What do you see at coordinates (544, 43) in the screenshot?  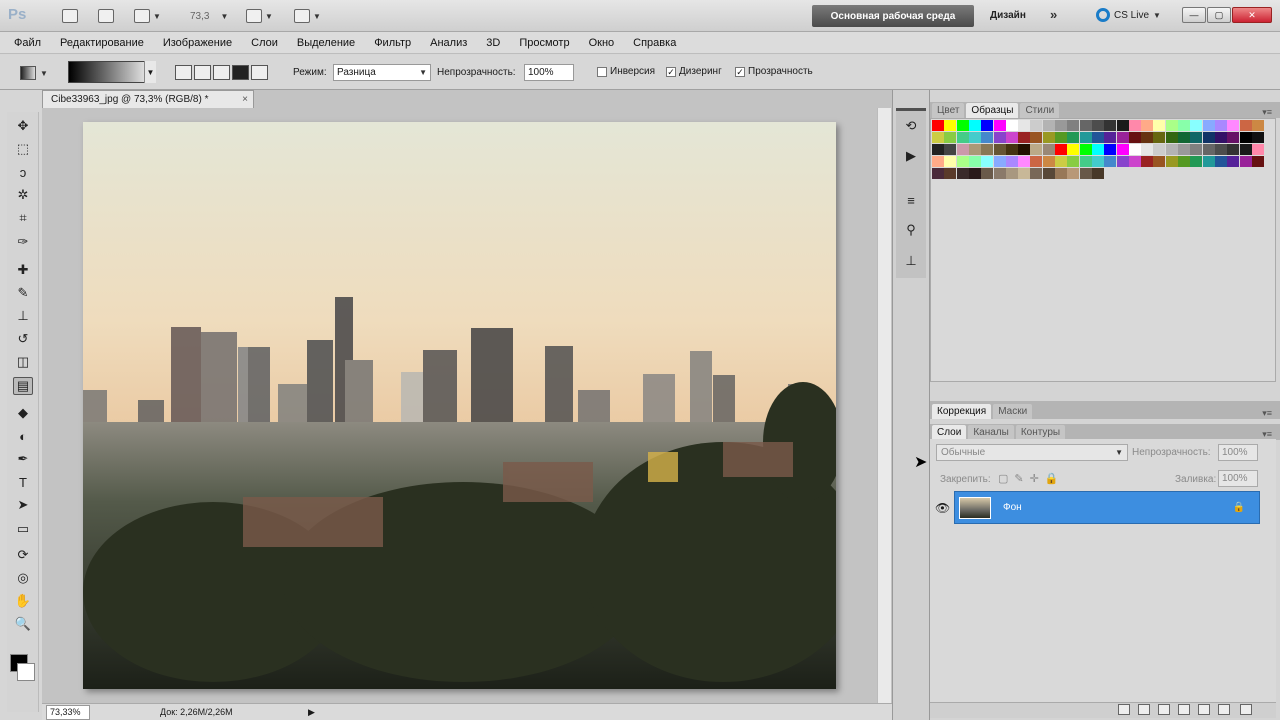 I see `menu-view: Просмотр` at bounding box center [544, 43].